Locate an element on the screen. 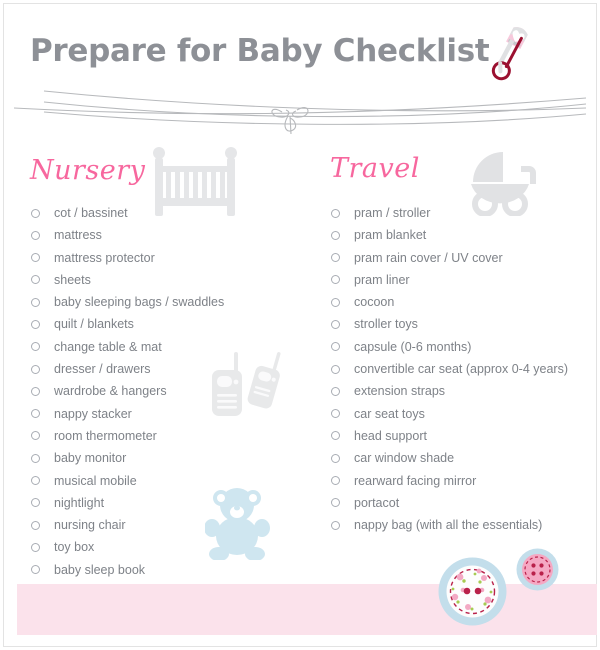 Image resolution: width=600 pixels, height=650 pixels. checklist-item: car seat toys is located at coordinates (461, 414).